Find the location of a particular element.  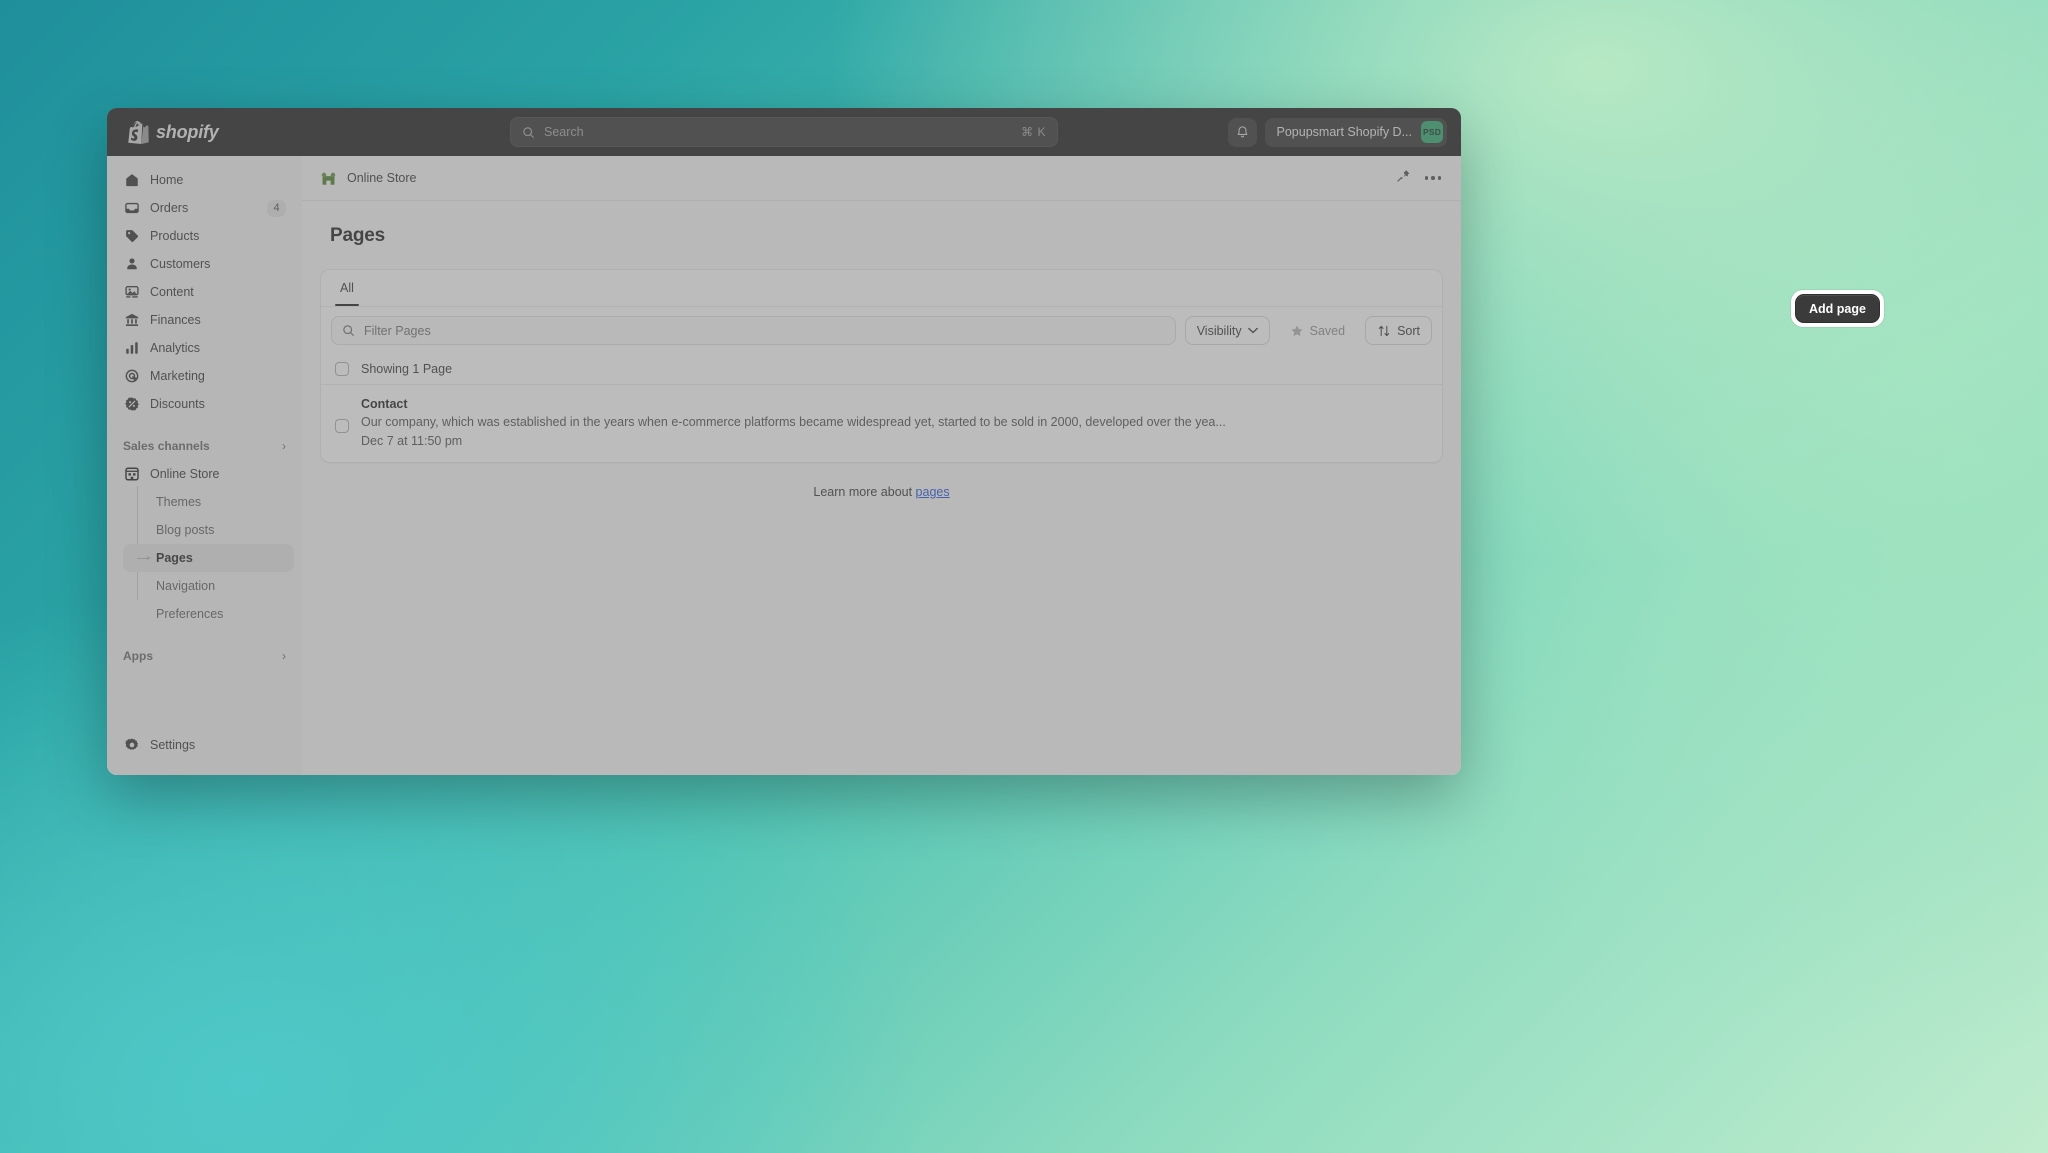

saved-views-button: Saved is located at coordinates (1317, 330).